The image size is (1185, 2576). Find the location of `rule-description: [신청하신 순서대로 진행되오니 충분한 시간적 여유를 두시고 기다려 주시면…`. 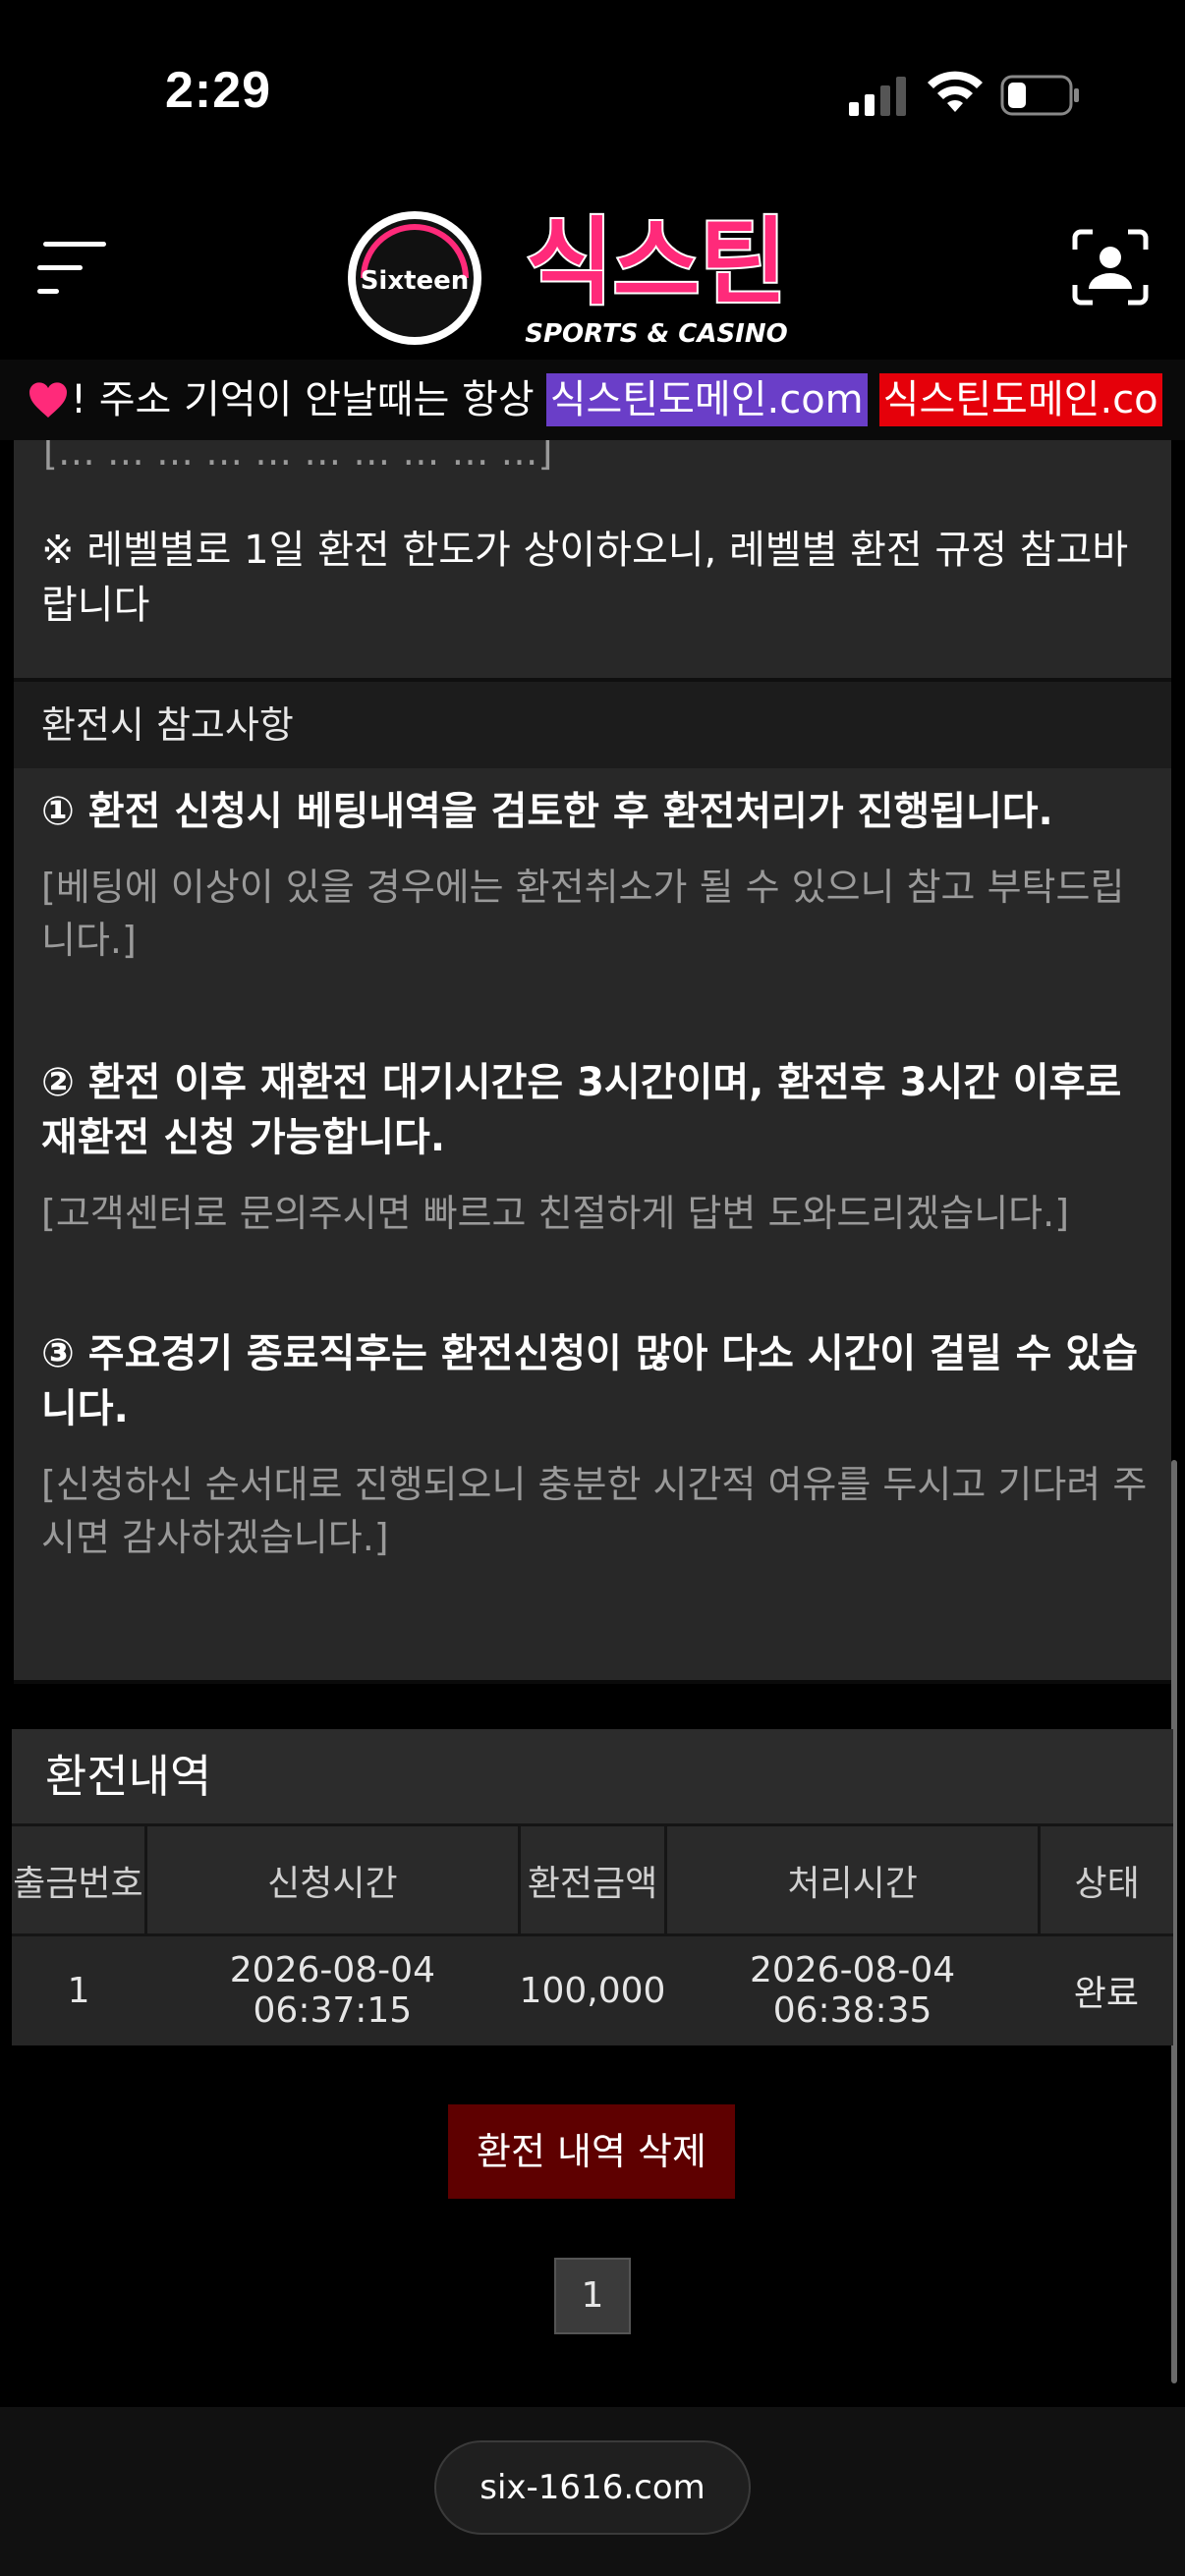

rule-description: [신청하신 순서대로 진행되오니 충분한 시간적 여유를 두시고 기다려 주시면… is located at coordinates (594, 1511).